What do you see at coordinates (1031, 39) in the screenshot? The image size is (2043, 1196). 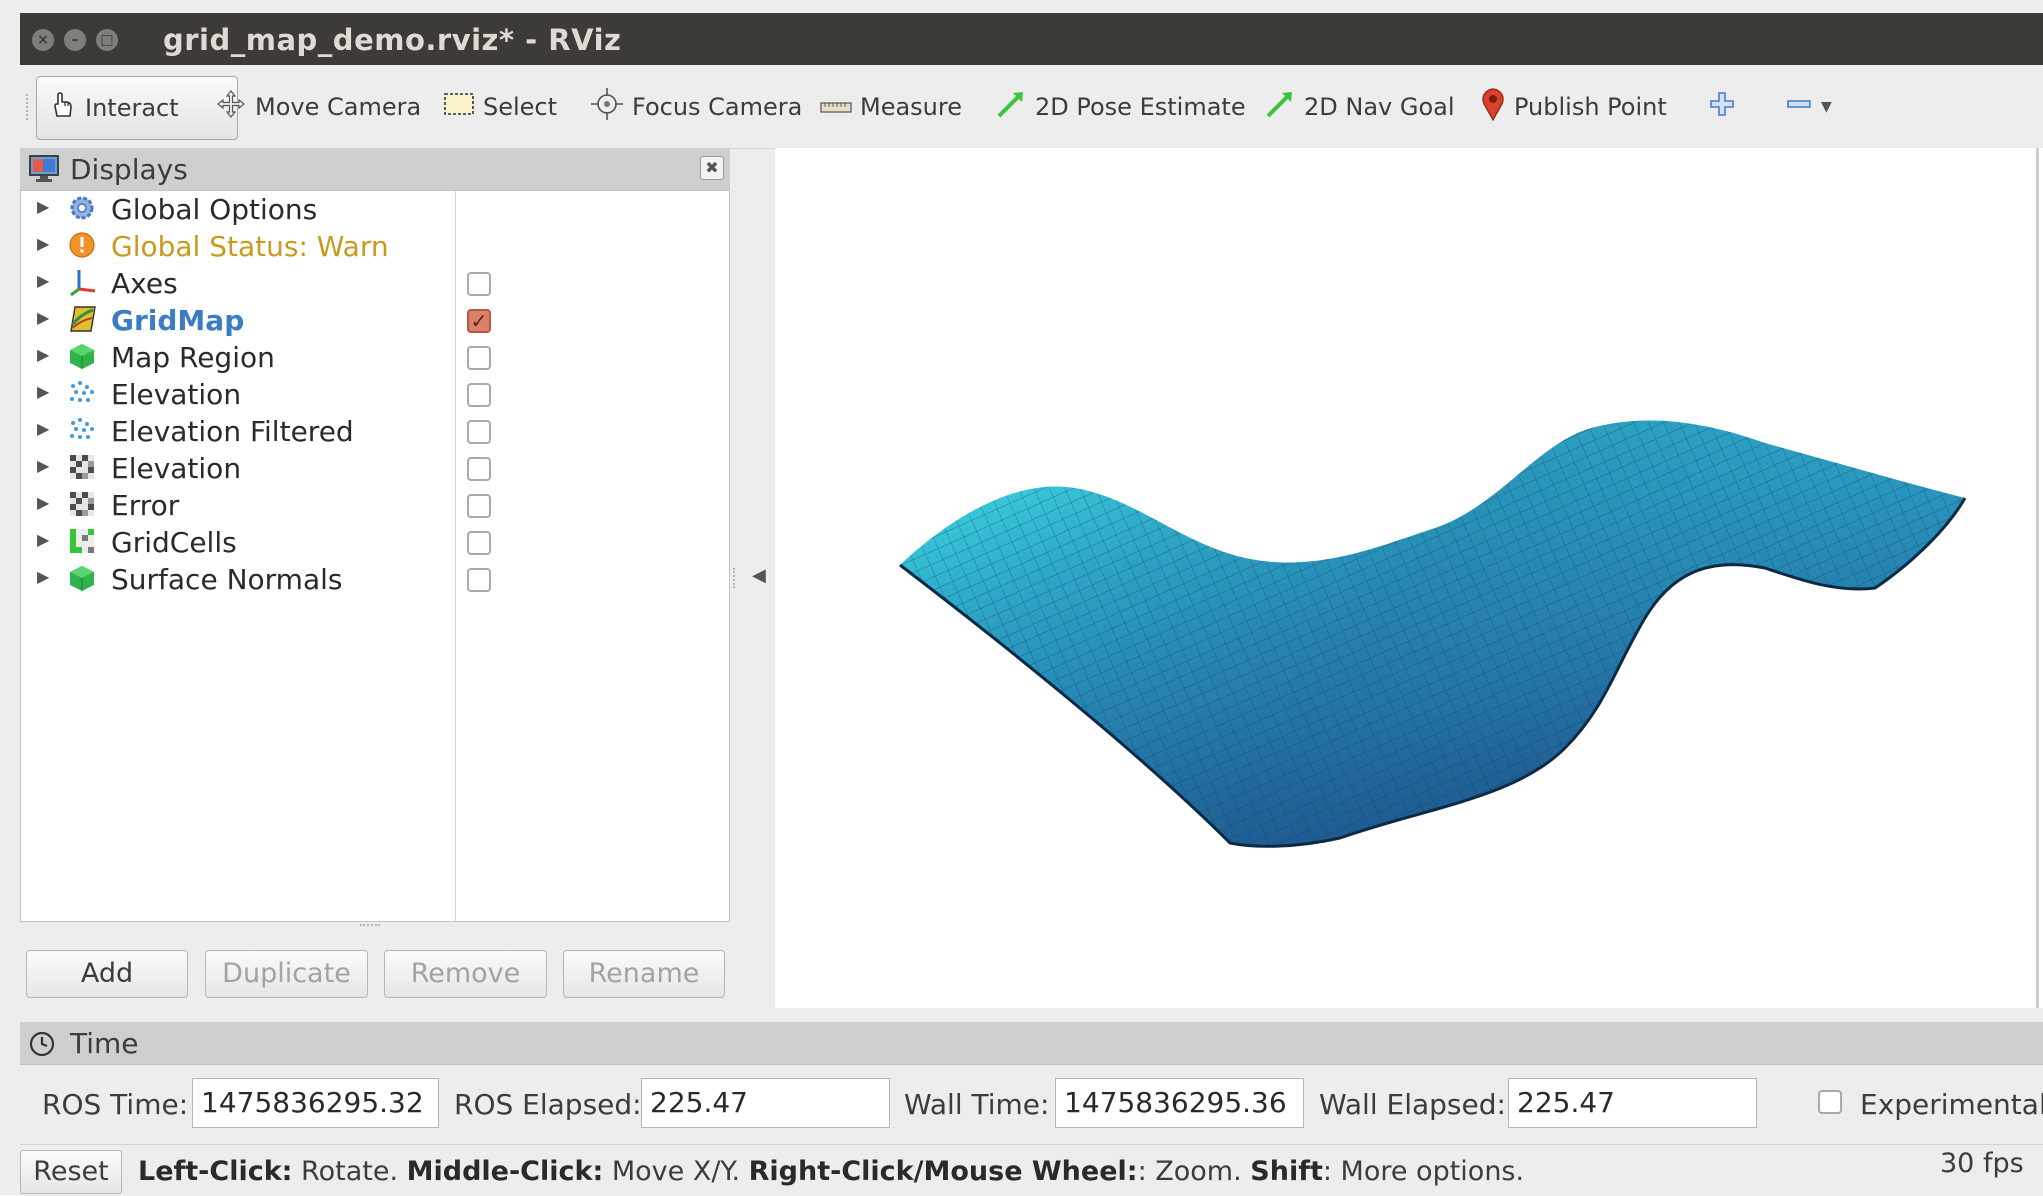 I see `title-bar: × – □ grid_map_demo.rviz* - RViz` at bounding box center [1031, 39].